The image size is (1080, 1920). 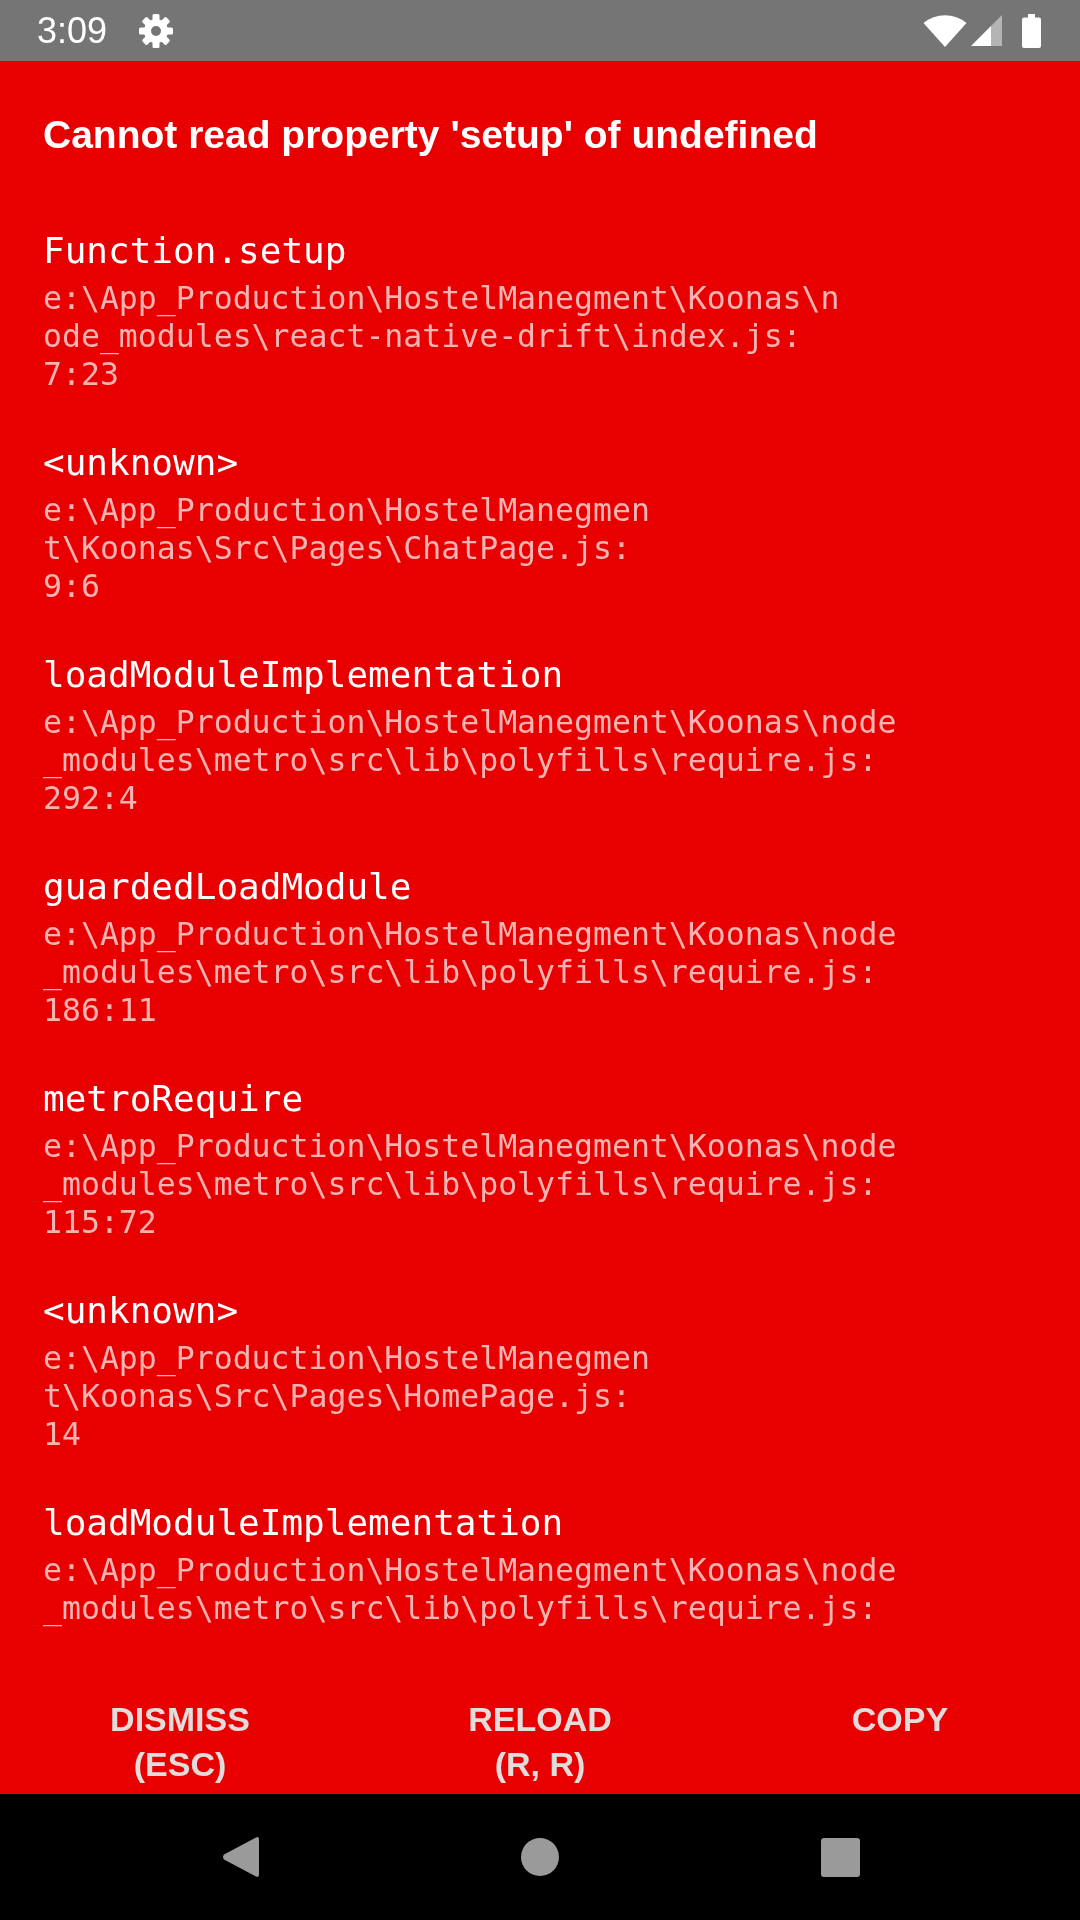 What do you see at coordinates (72, 30) in the screenshot?
I see `status-time: 3:09` at bounding box center [72, 30].